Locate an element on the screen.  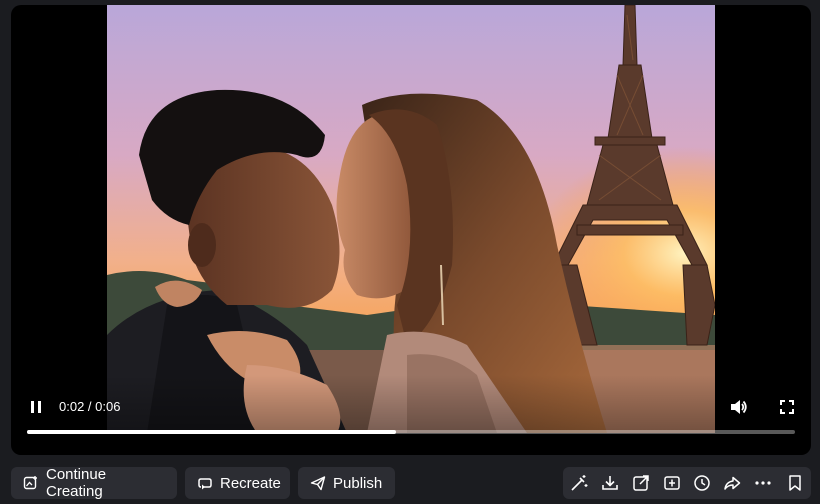
history-icon is located at coordinates (702, 483).